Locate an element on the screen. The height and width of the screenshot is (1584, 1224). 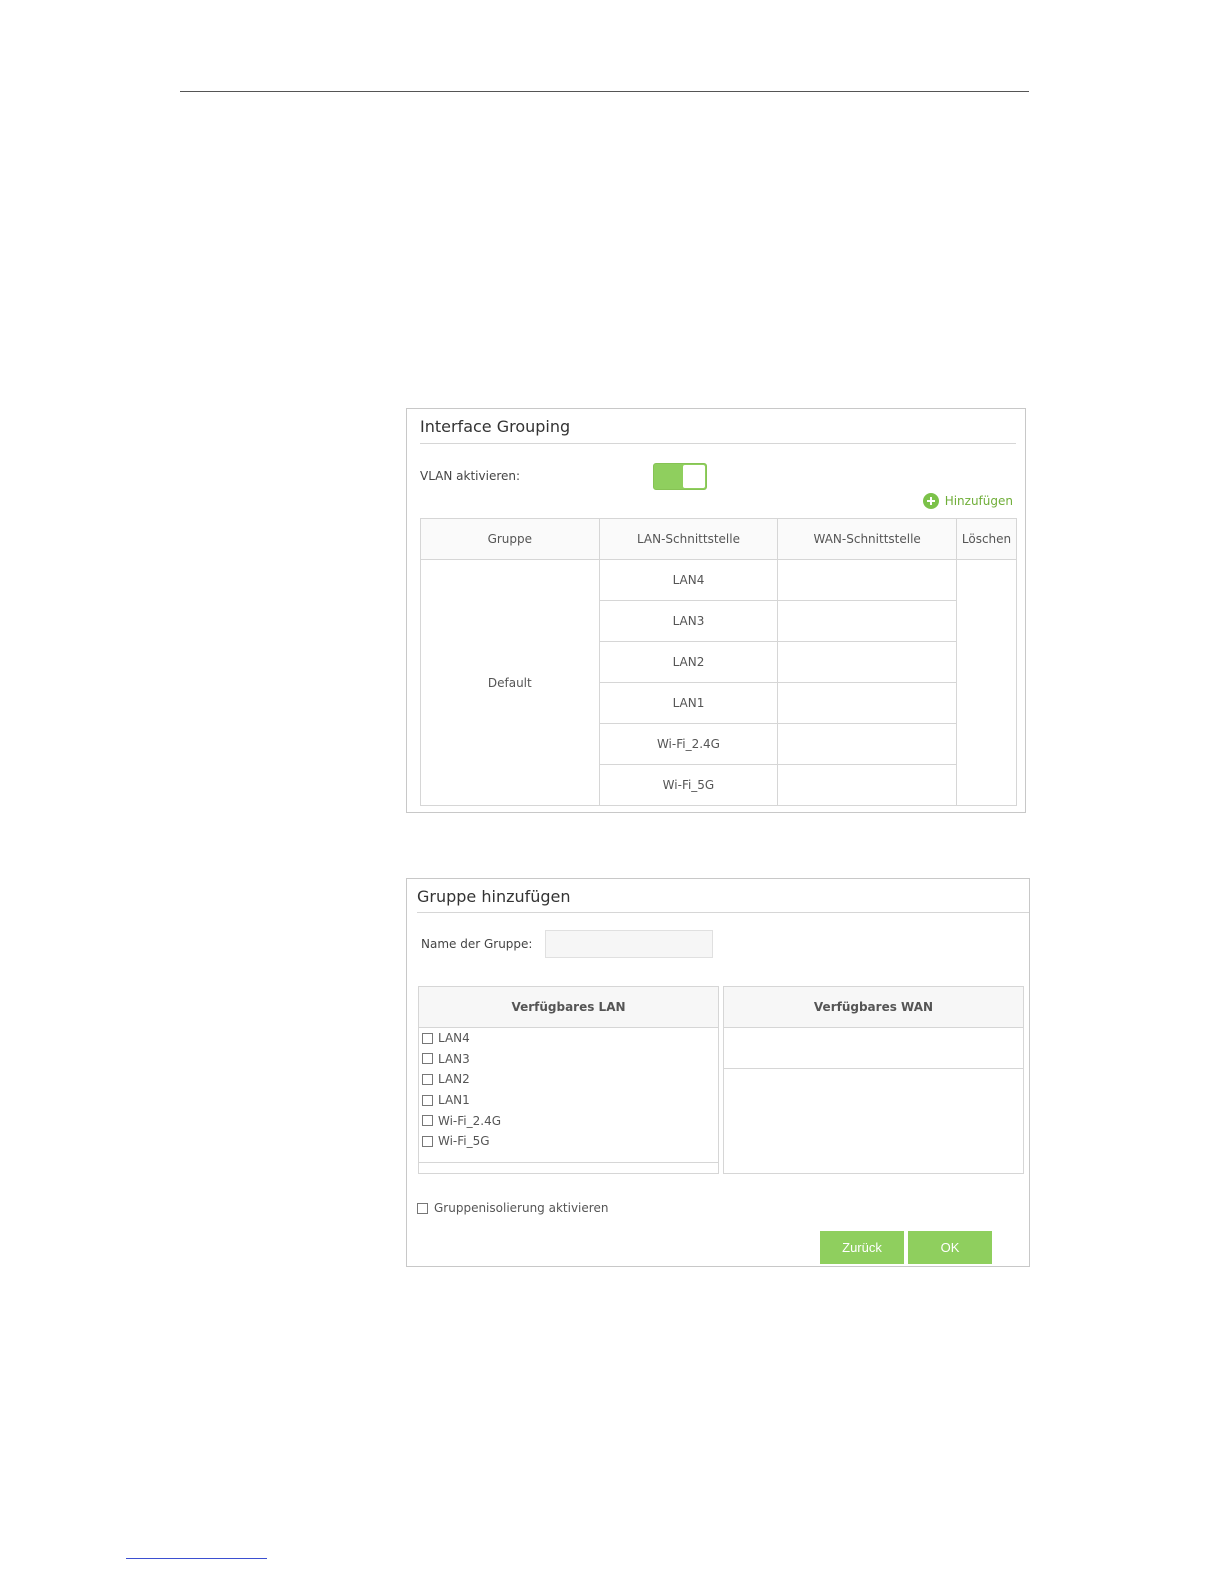
table-row: Default LAN4 is located at coordinates (718, 682).